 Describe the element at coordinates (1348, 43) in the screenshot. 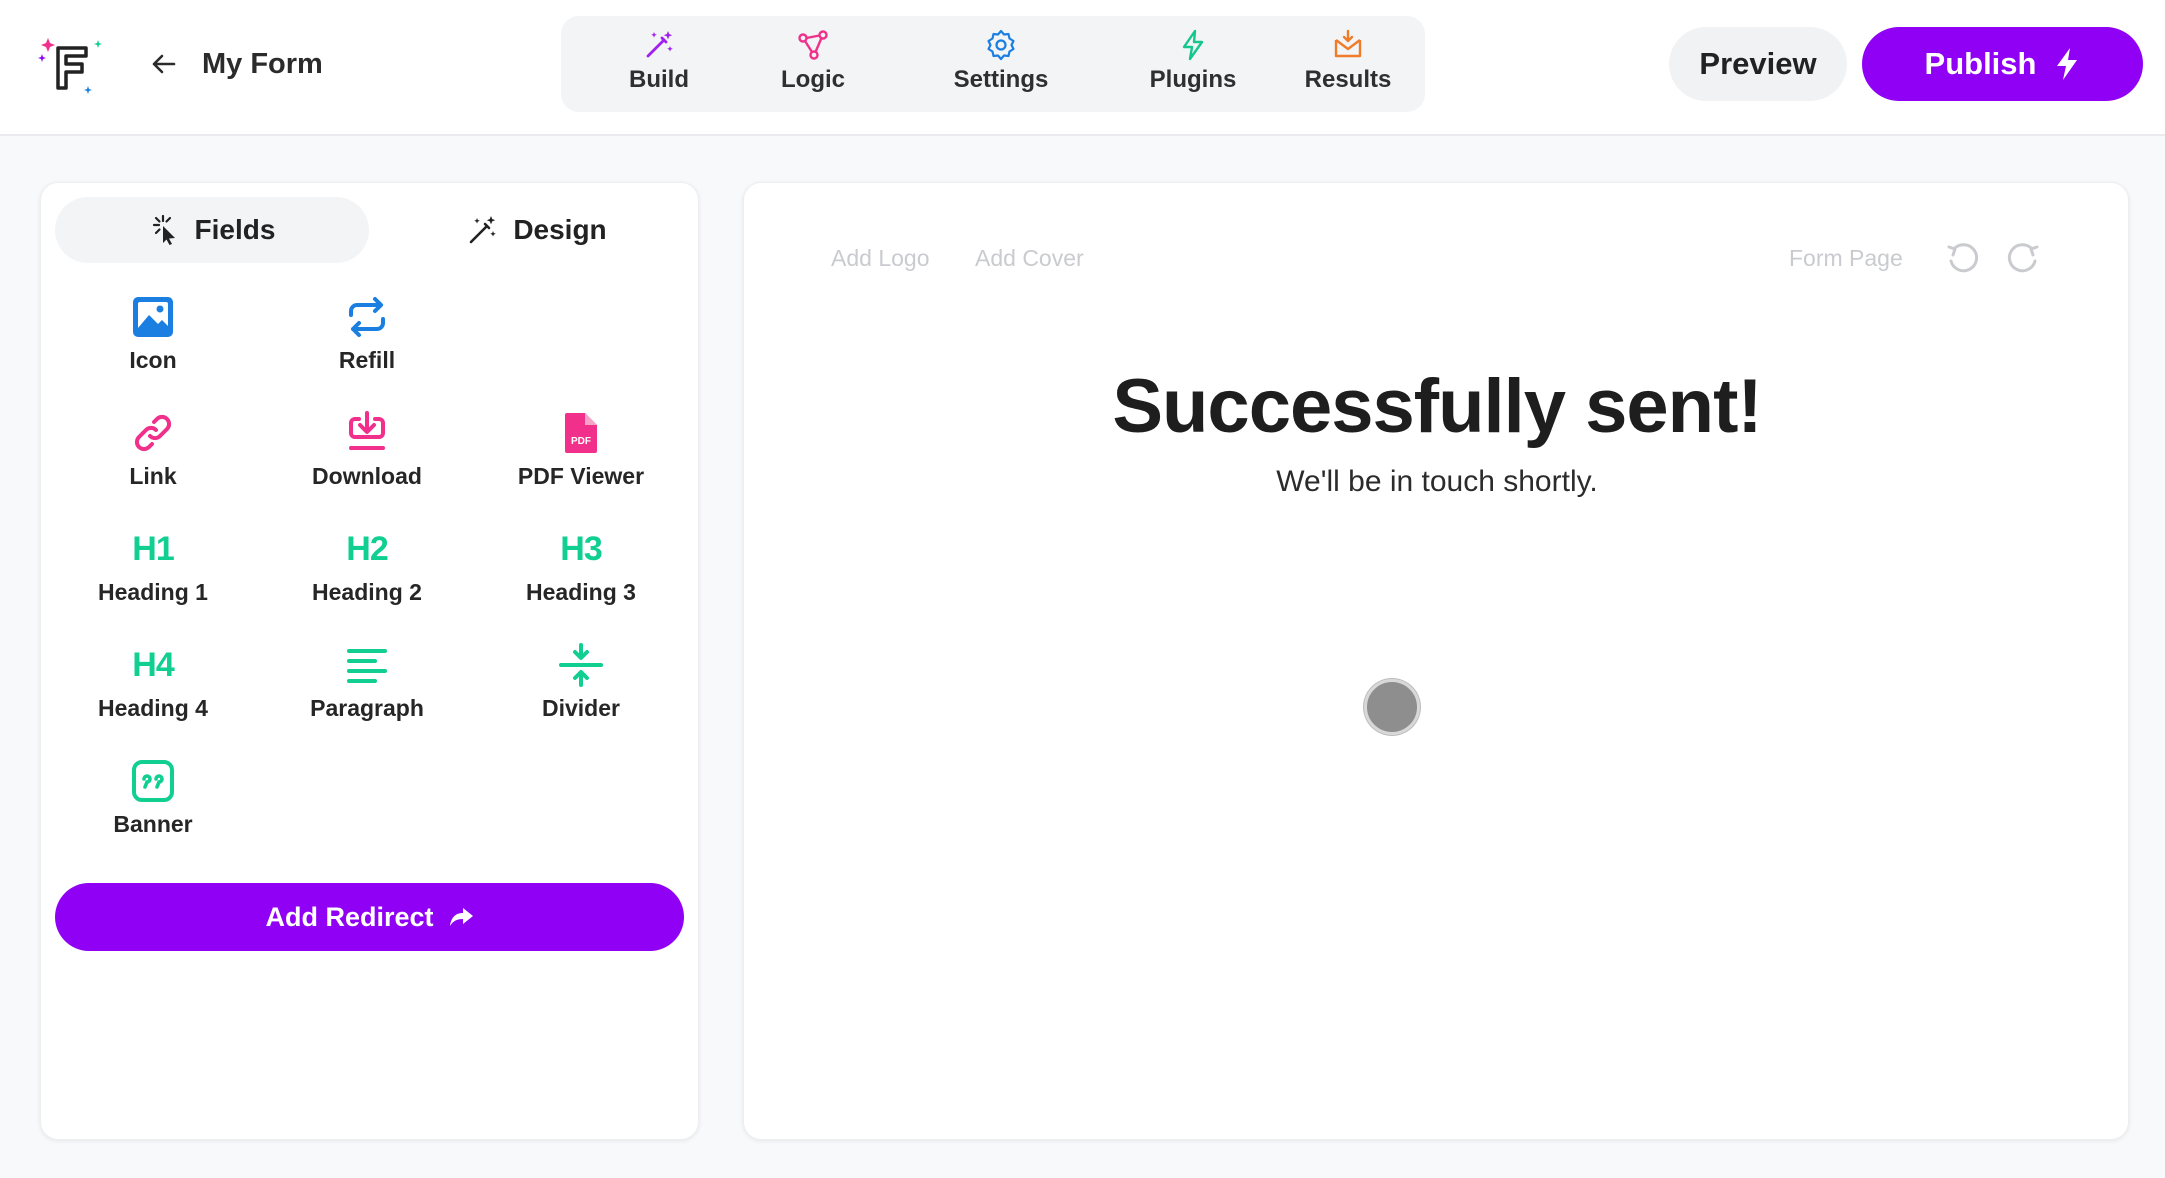

I see `inbox-download-icon` at that location.